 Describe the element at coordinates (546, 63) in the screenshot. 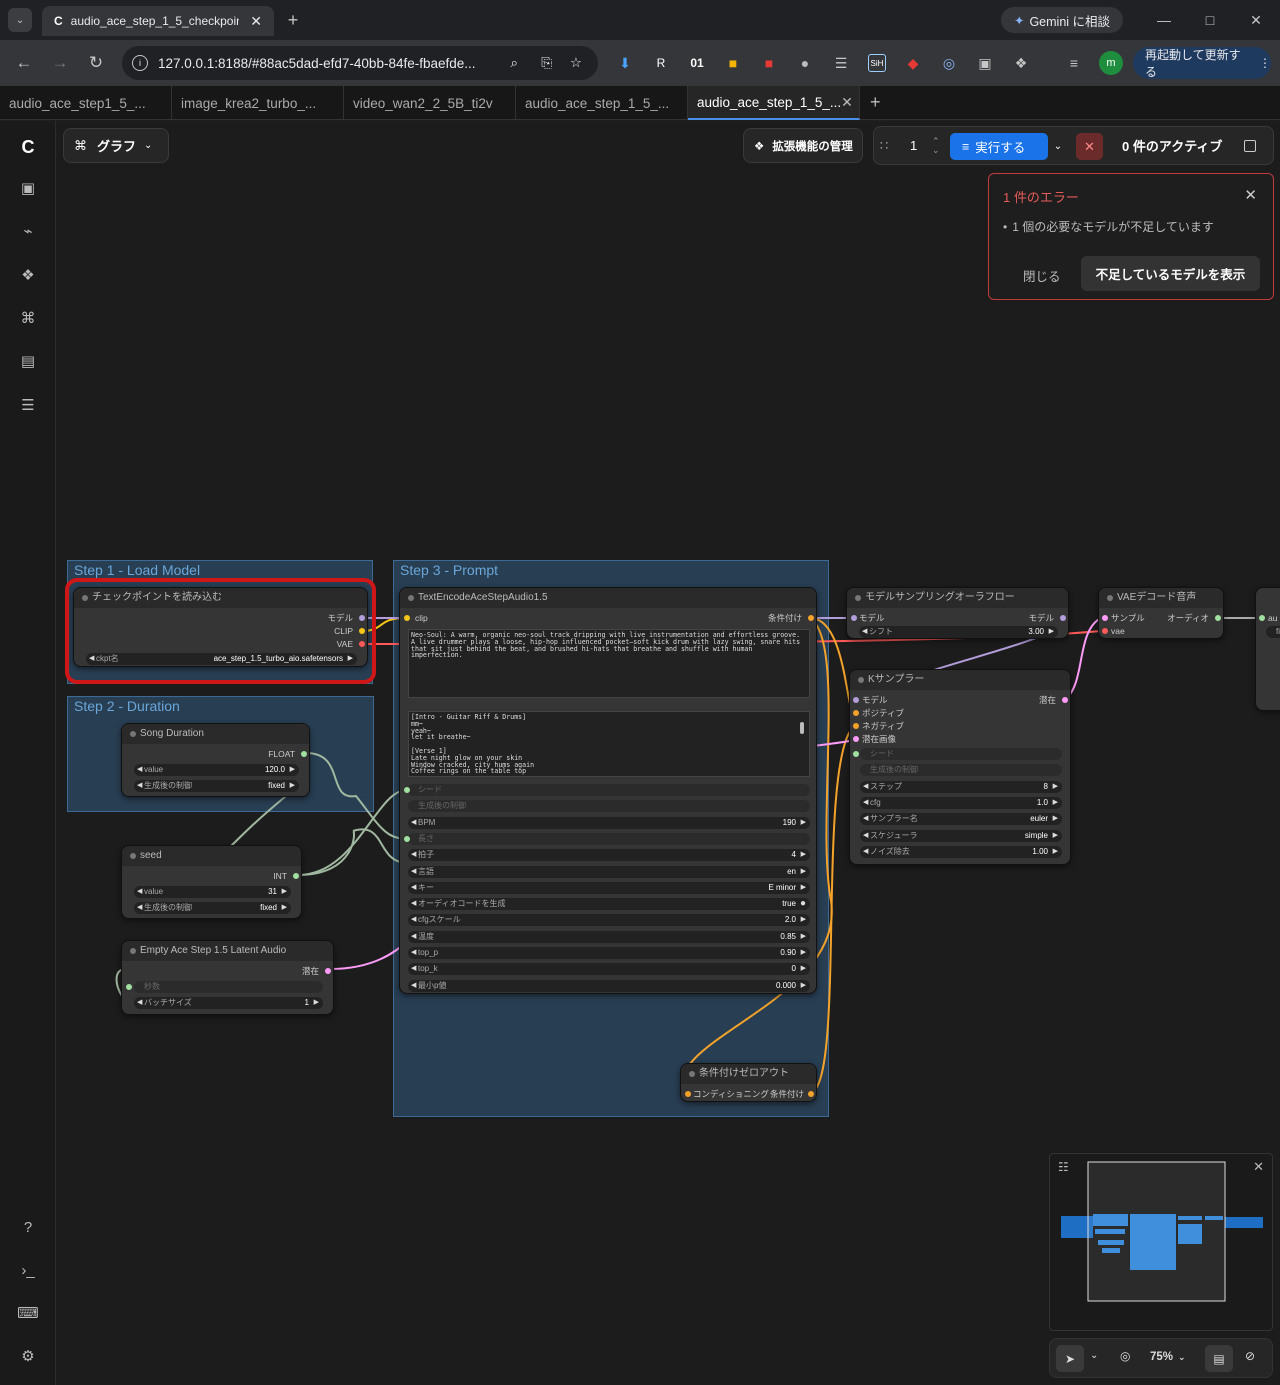

I see `install-app-icon: ⎘` at that location.